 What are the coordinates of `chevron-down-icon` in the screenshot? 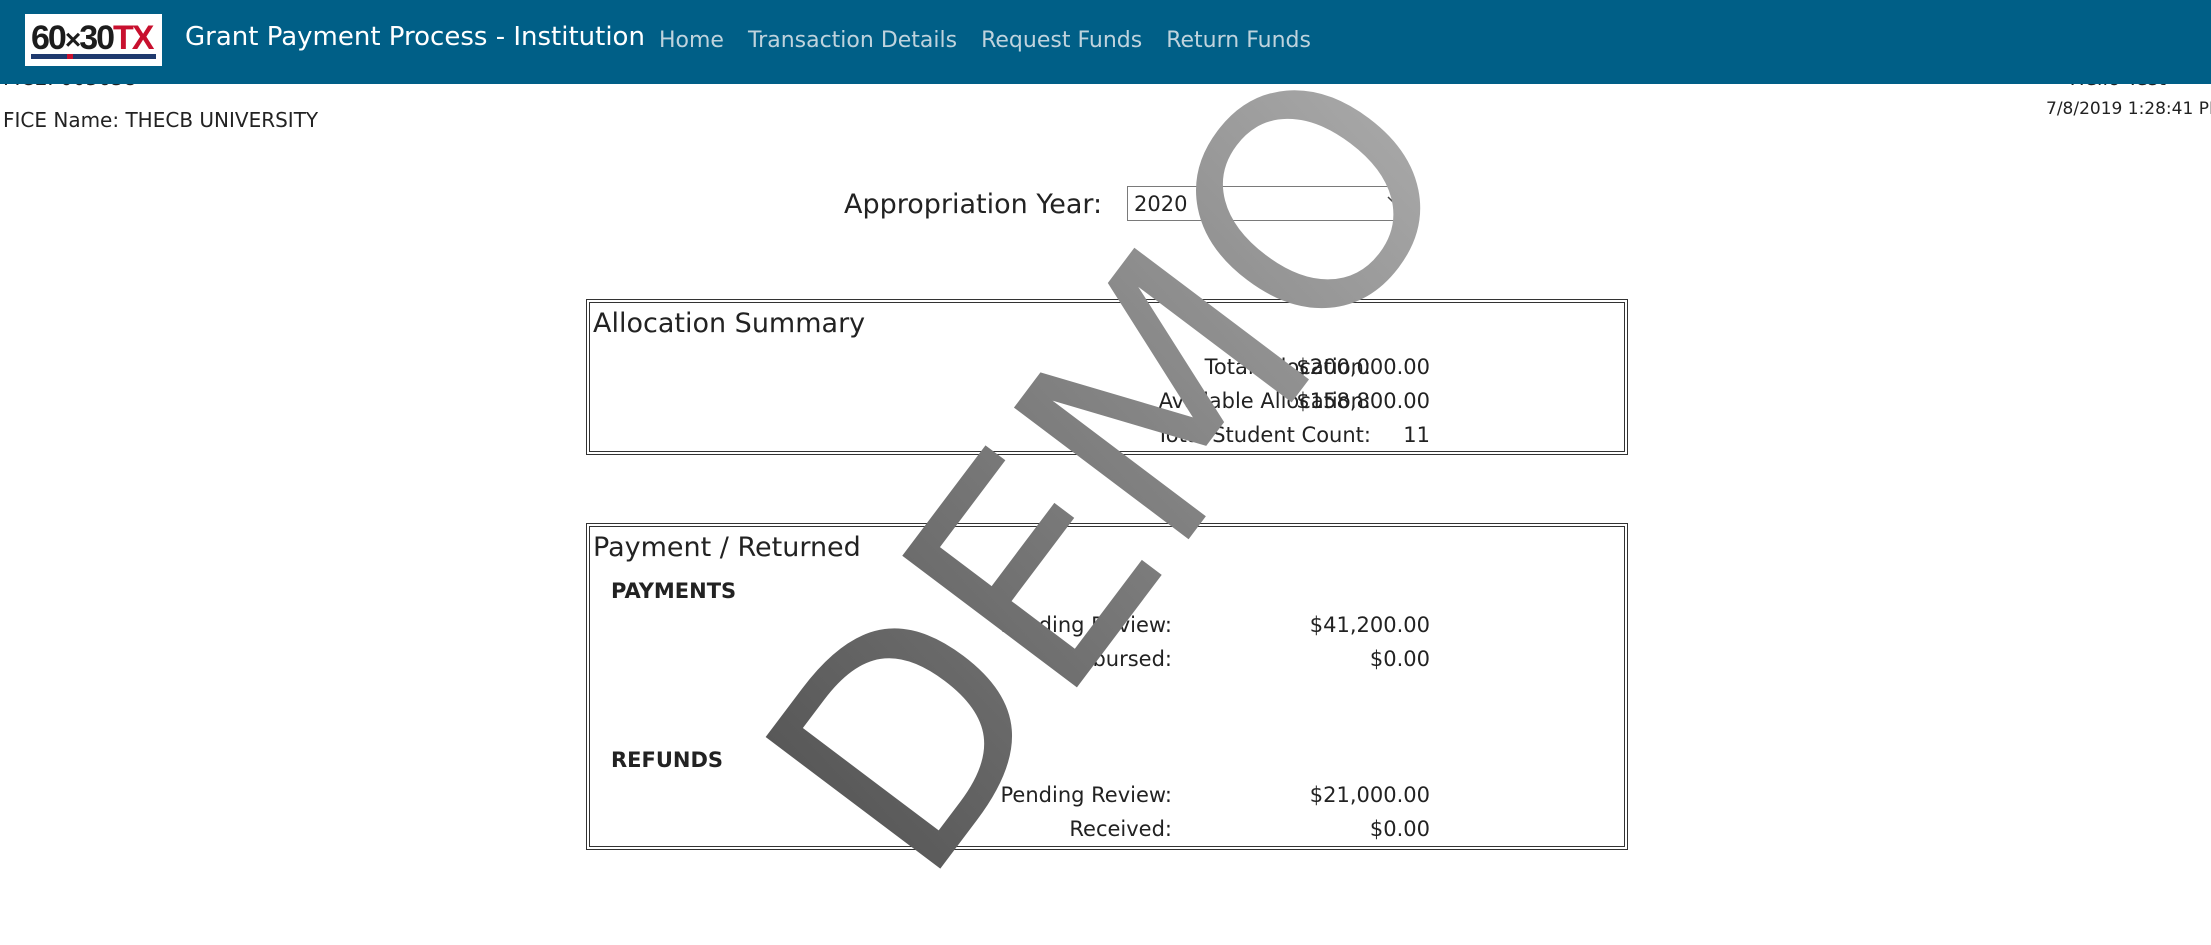 It's located at (1394, 200).